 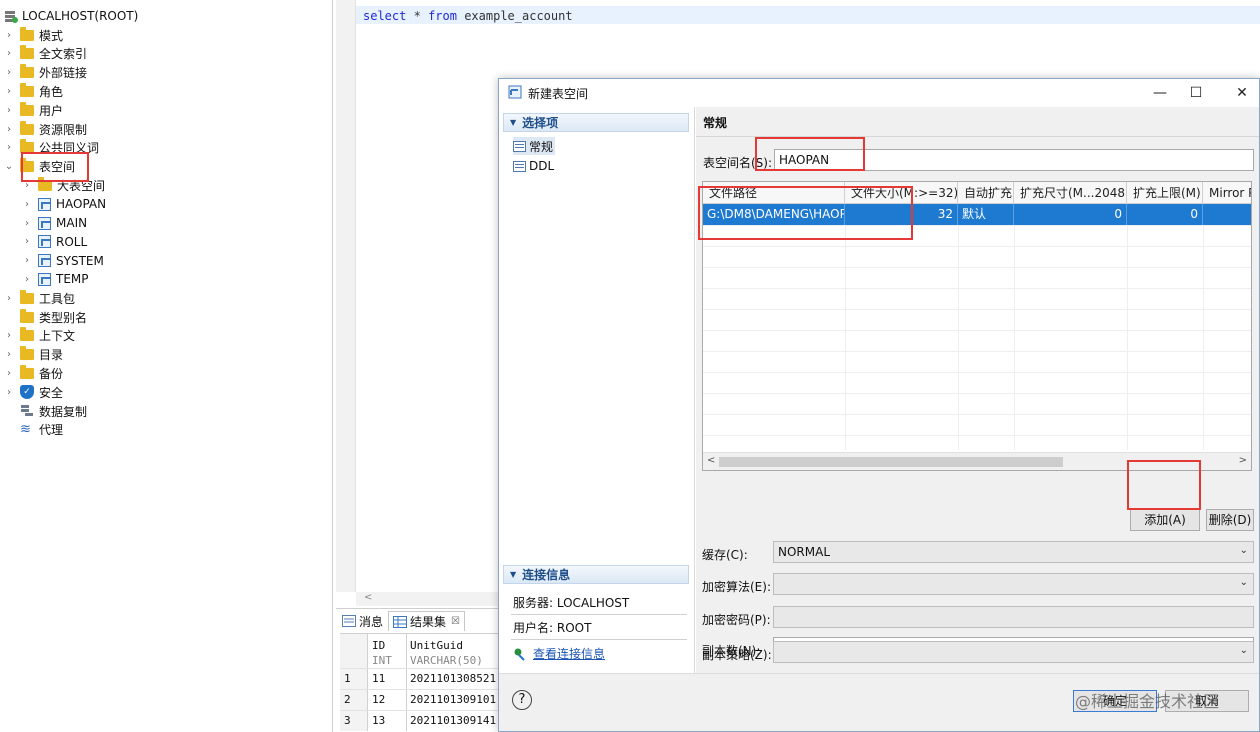 What do you see at coordinates (71, 16) in the screenshot?
I see `tree-root: LOCALHOST(ROOT)` at bounding box center [71, 16].